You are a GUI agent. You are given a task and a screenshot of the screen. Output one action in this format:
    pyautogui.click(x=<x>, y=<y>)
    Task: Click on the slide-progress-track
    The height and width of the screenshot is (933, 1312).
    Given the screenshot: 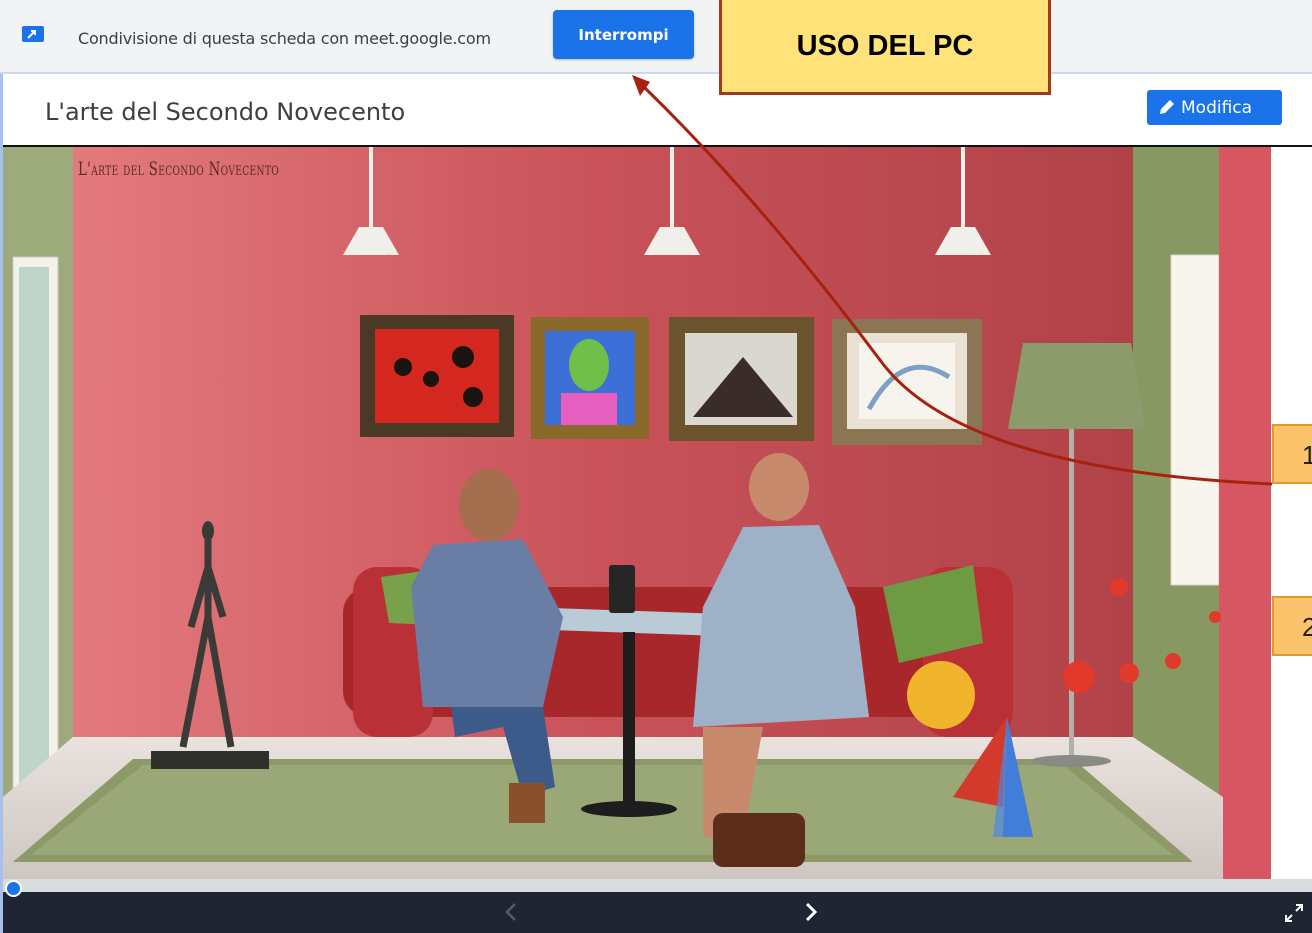 What is the action you would take?
    pyautogui.click(x=657, y=885)
    